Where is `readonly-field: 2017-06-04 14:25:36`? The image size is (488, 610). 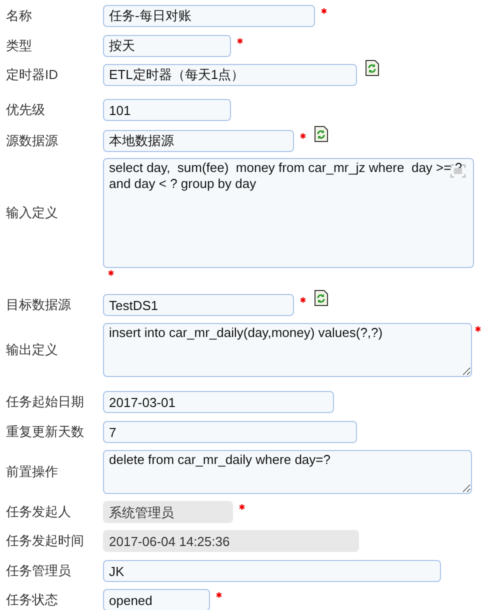
readonly-field: 2017-06-04 14:25:36 is located at coordinates (231, 541).